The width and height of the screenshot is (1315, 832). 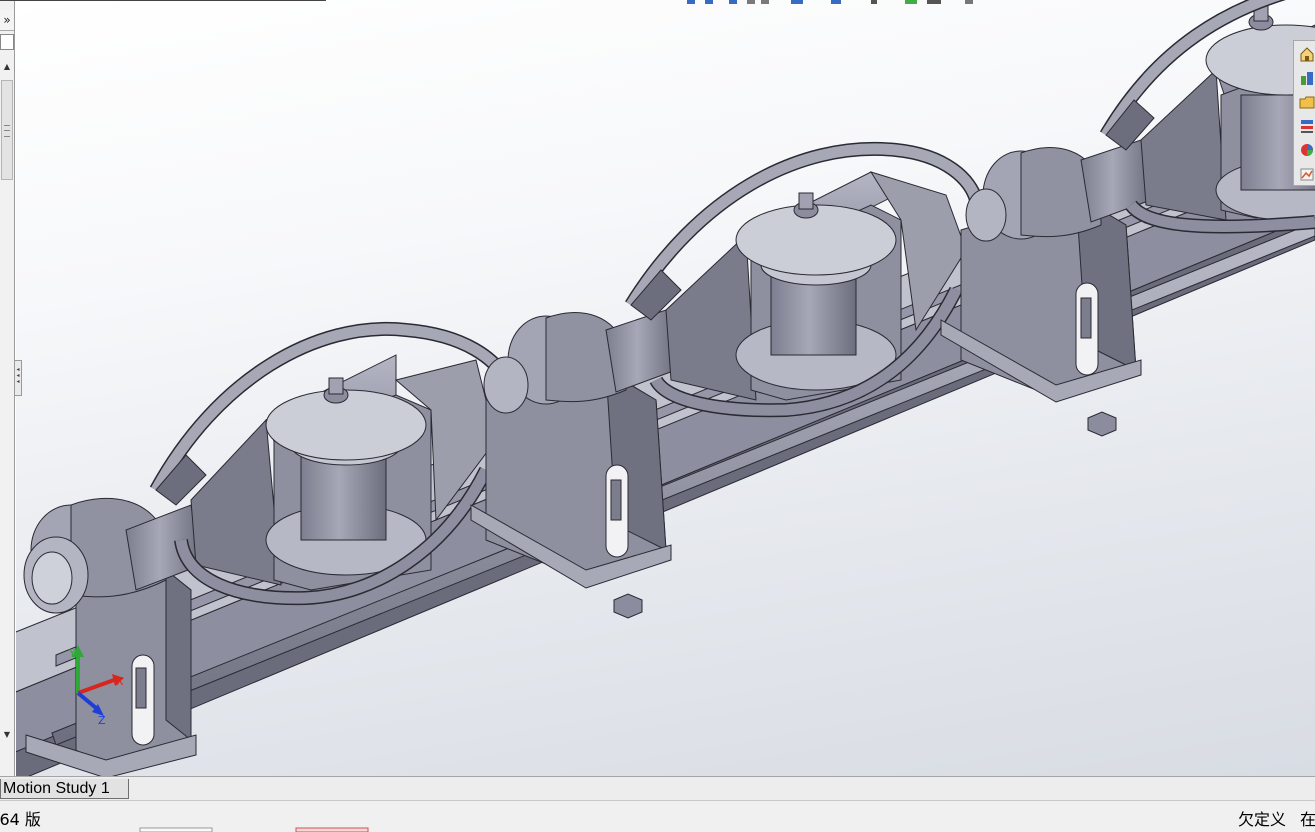 What do you see at coordinates (733, 2) in the screenshot?
I see `previous-view-icon` at bounding box center [733, 2].